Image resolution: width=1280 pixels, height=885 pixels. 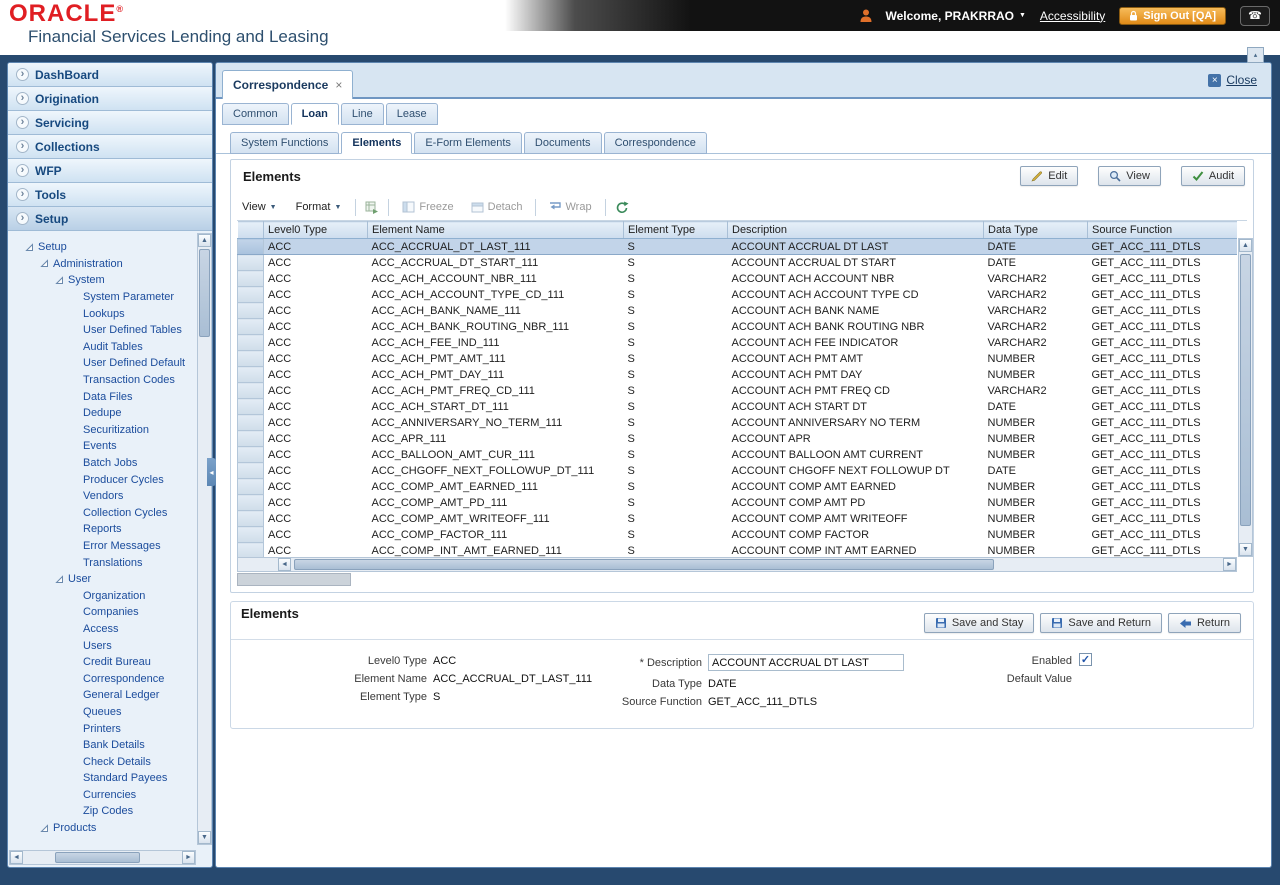 What do you see at coordinates (102, 595) in the screenshot?
I see `tree-node-organization: Organization` at bounding box center [102, 595].